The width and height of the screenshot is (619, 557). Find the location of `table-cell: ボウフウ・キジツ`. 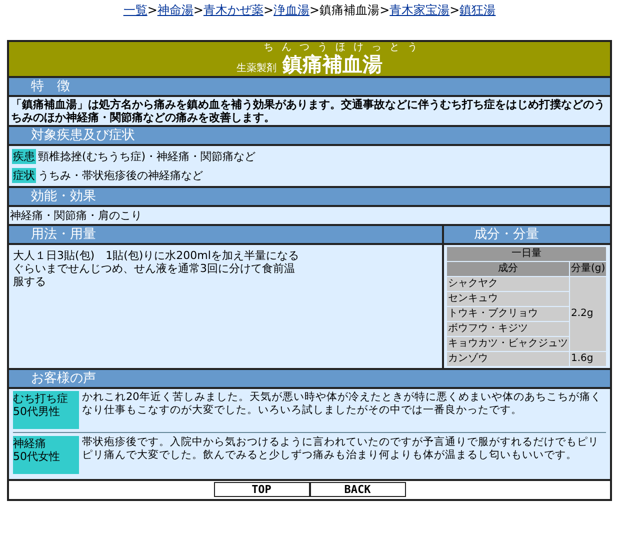

table-cell: ボウフウ・キジツ is located at coordinates (508, 329).